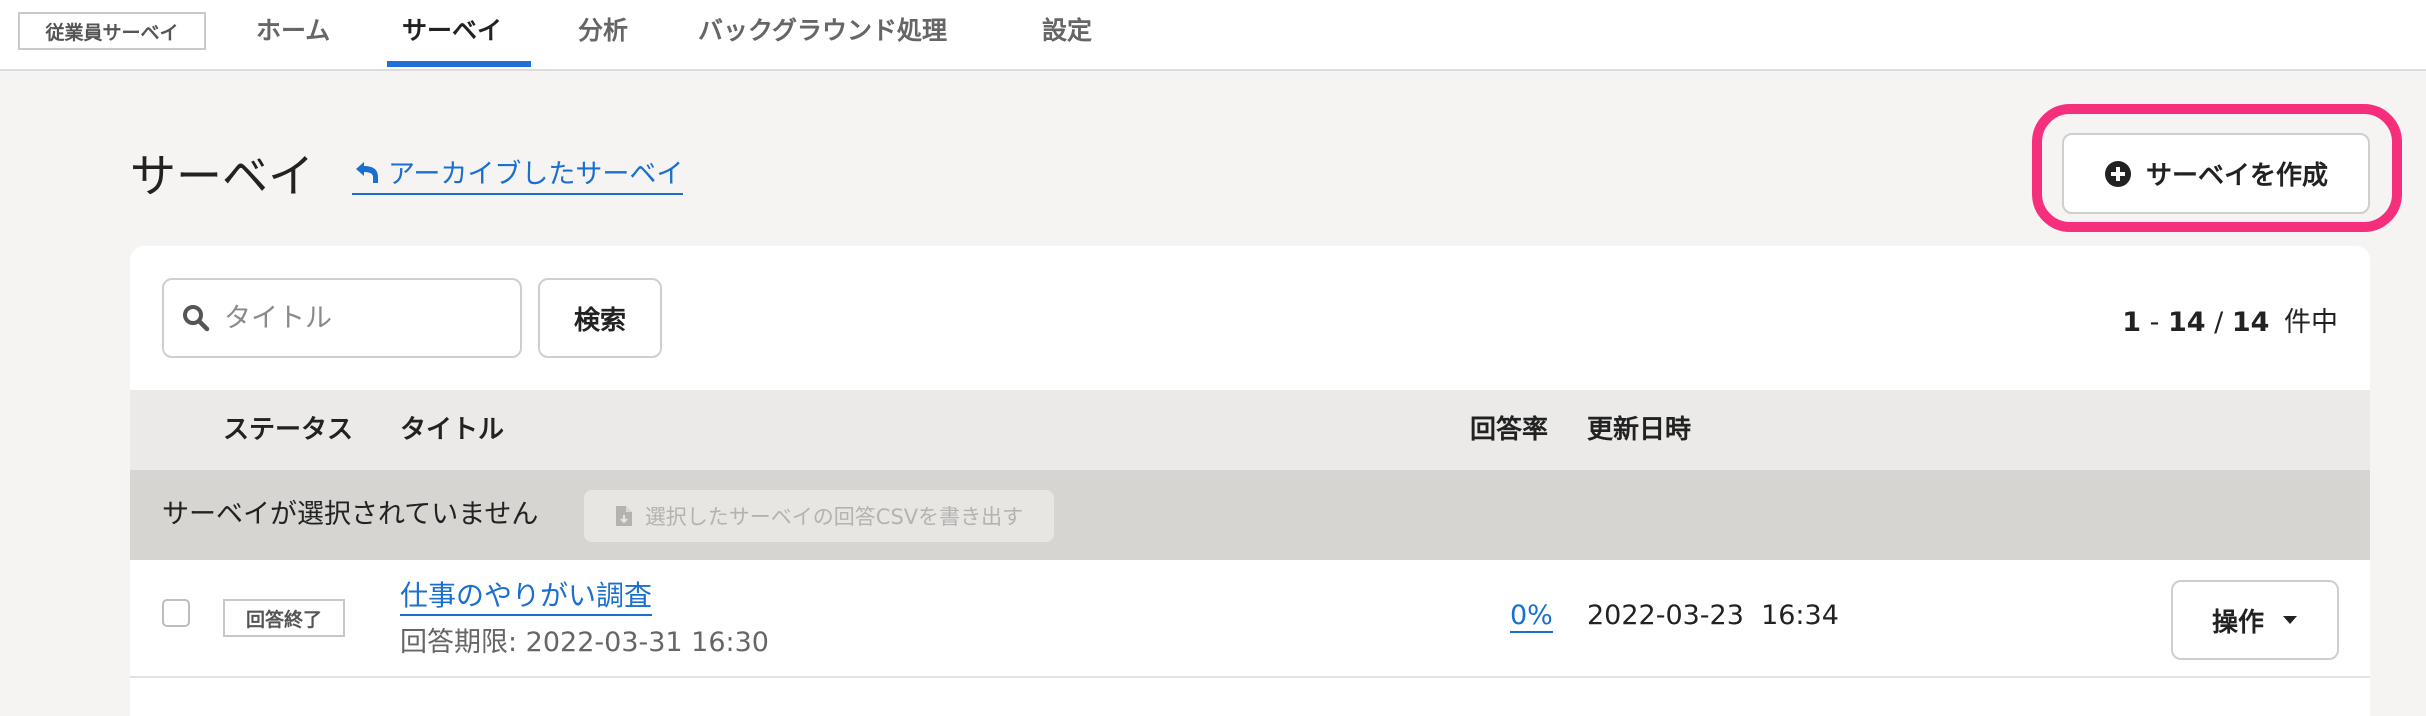 The image size is (2426, 716). What do you see at coordinates (834, 517) in the screenshot?
I see `export-csv-label: 選択したサーベイの回答CSVを書き出す` at bounding box center [834, 517].